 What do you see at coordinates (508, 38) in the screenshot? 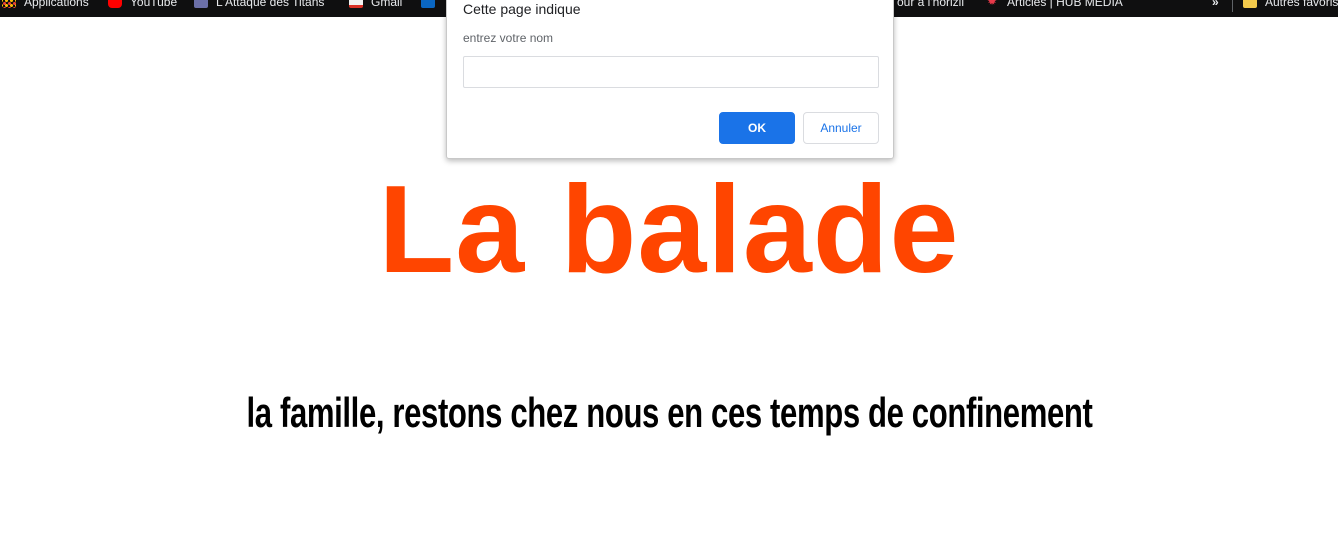
I see `dialog-message: entrez votre nom` at bounding box center [508, 38].